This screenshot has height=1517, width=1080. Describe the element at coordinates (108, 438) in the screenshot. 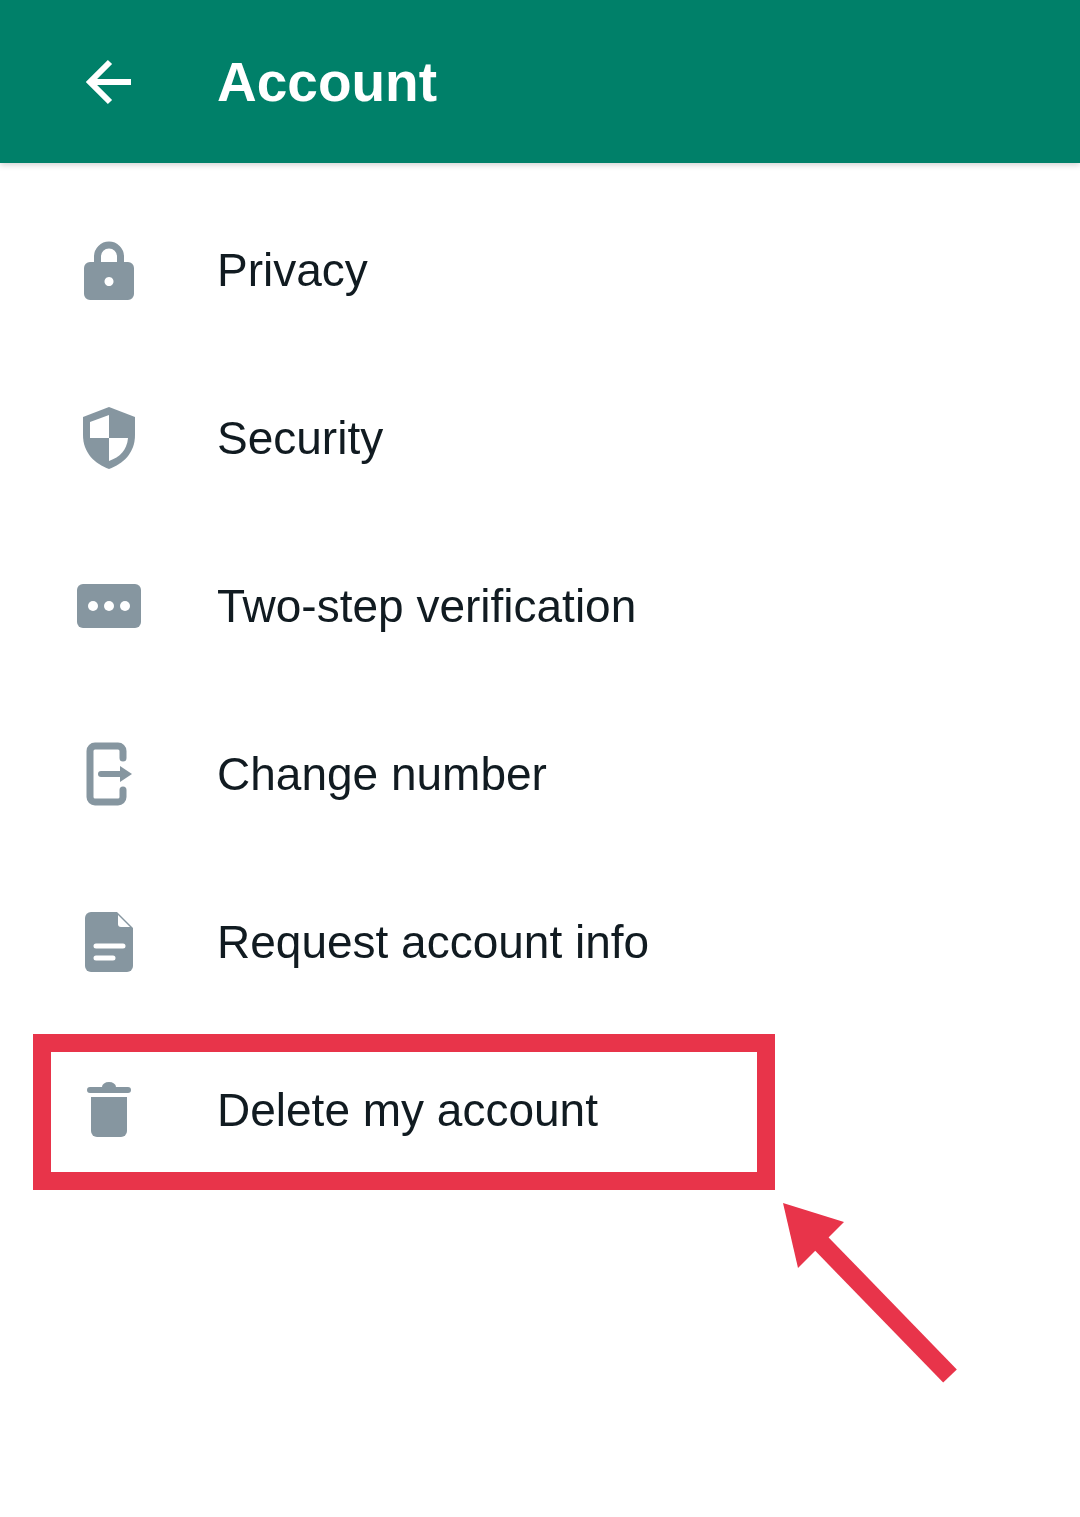

I see `shield-icon` at that location.